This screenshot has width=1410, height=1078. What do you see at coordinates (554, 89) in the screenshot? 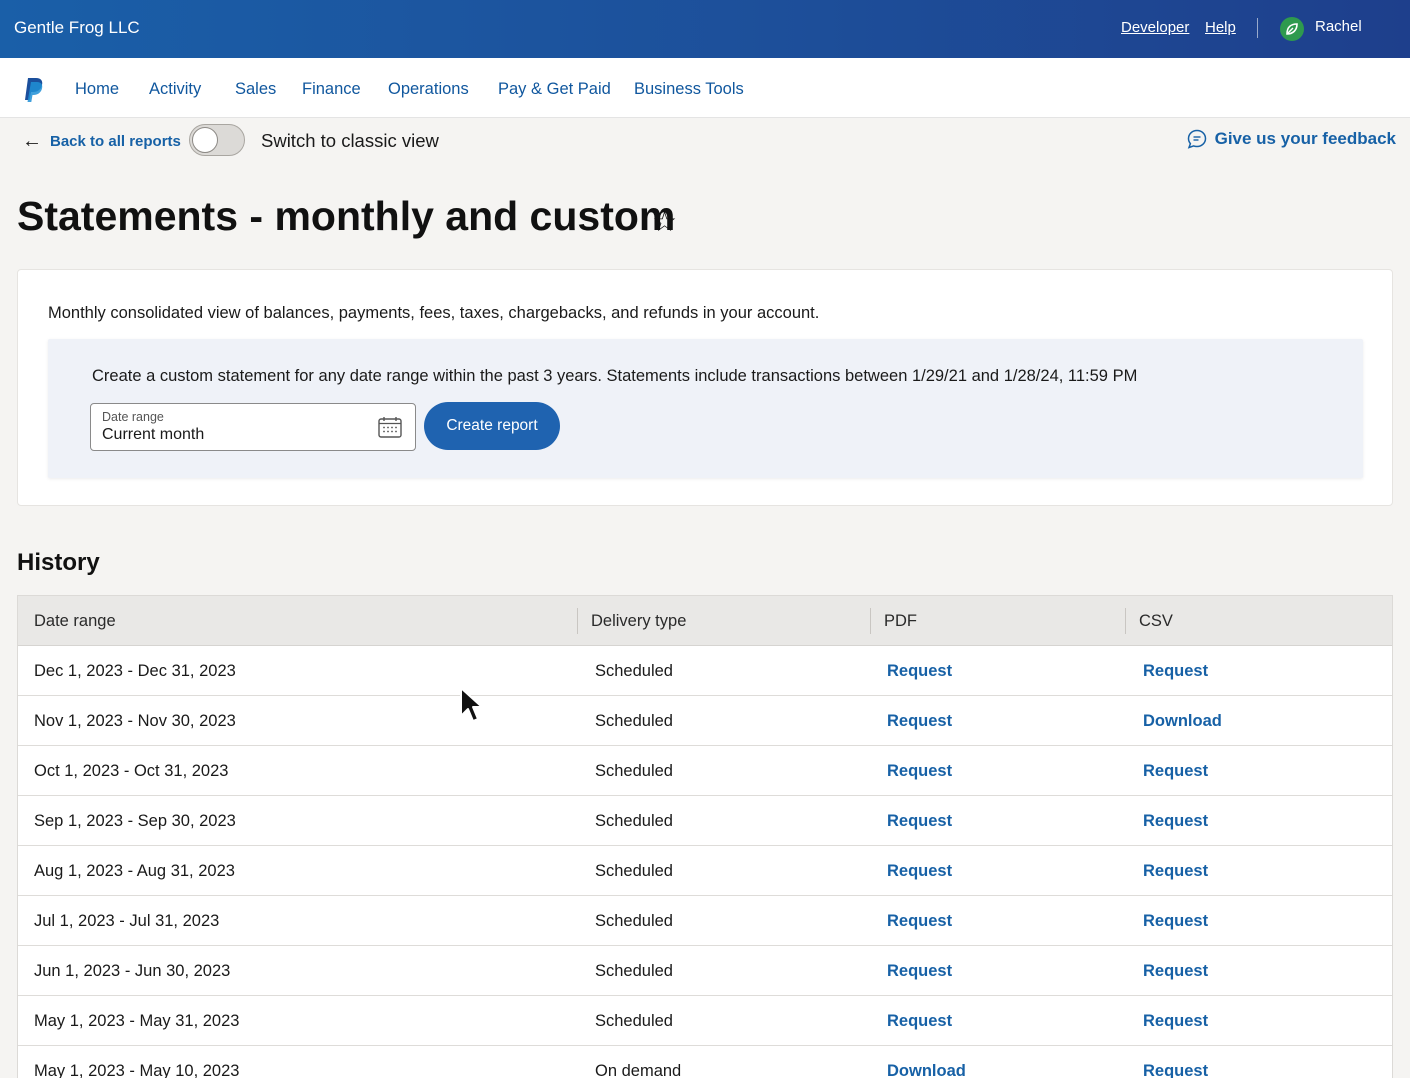
I see `nav-pay-get-paid: Pay & Get Paid` at bounding box center [554, 89].